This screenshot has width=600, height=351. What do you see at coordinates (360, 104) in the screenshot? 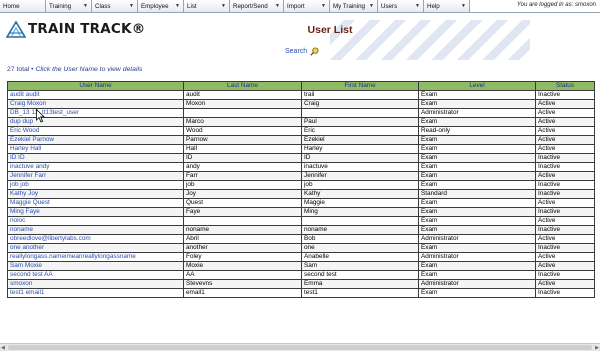
I see `first-name-cell: Craig` at bounding box center [360, 104].